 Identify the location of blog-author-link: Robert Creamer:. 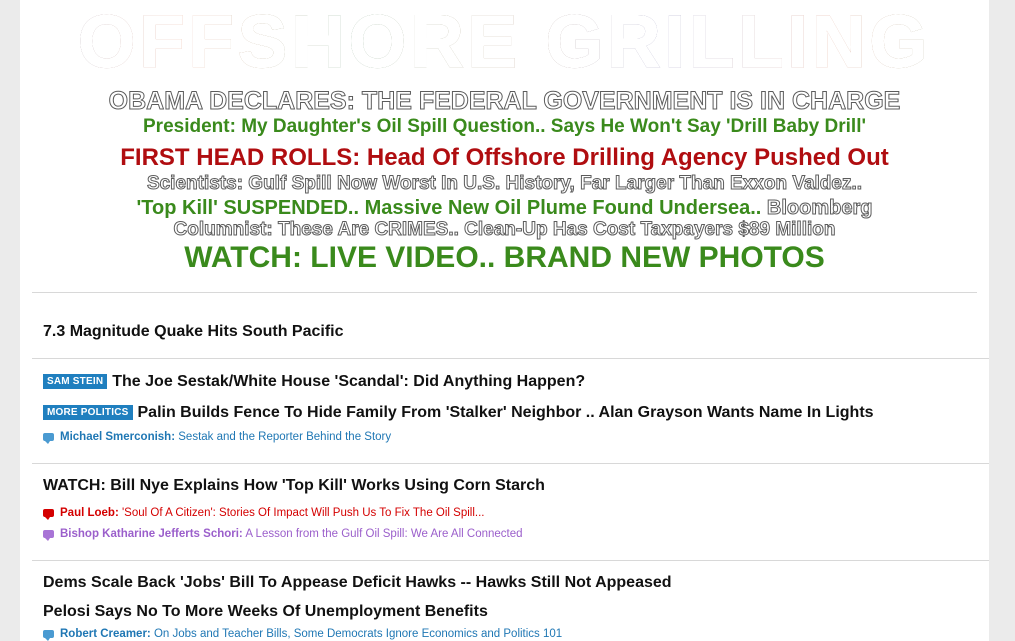
(105, 634).